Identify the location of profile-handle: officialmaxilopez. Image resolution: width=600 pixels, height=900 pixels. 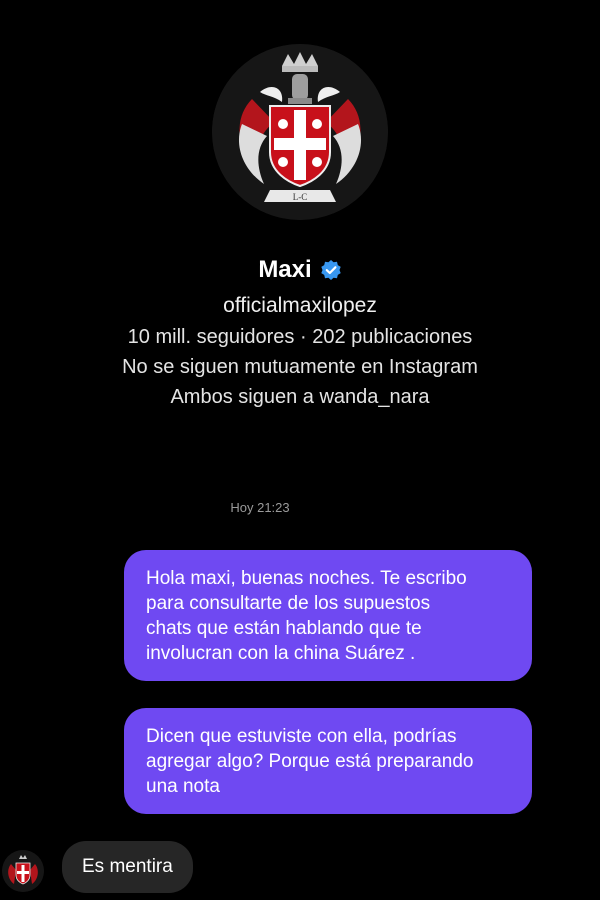
(300, 306).